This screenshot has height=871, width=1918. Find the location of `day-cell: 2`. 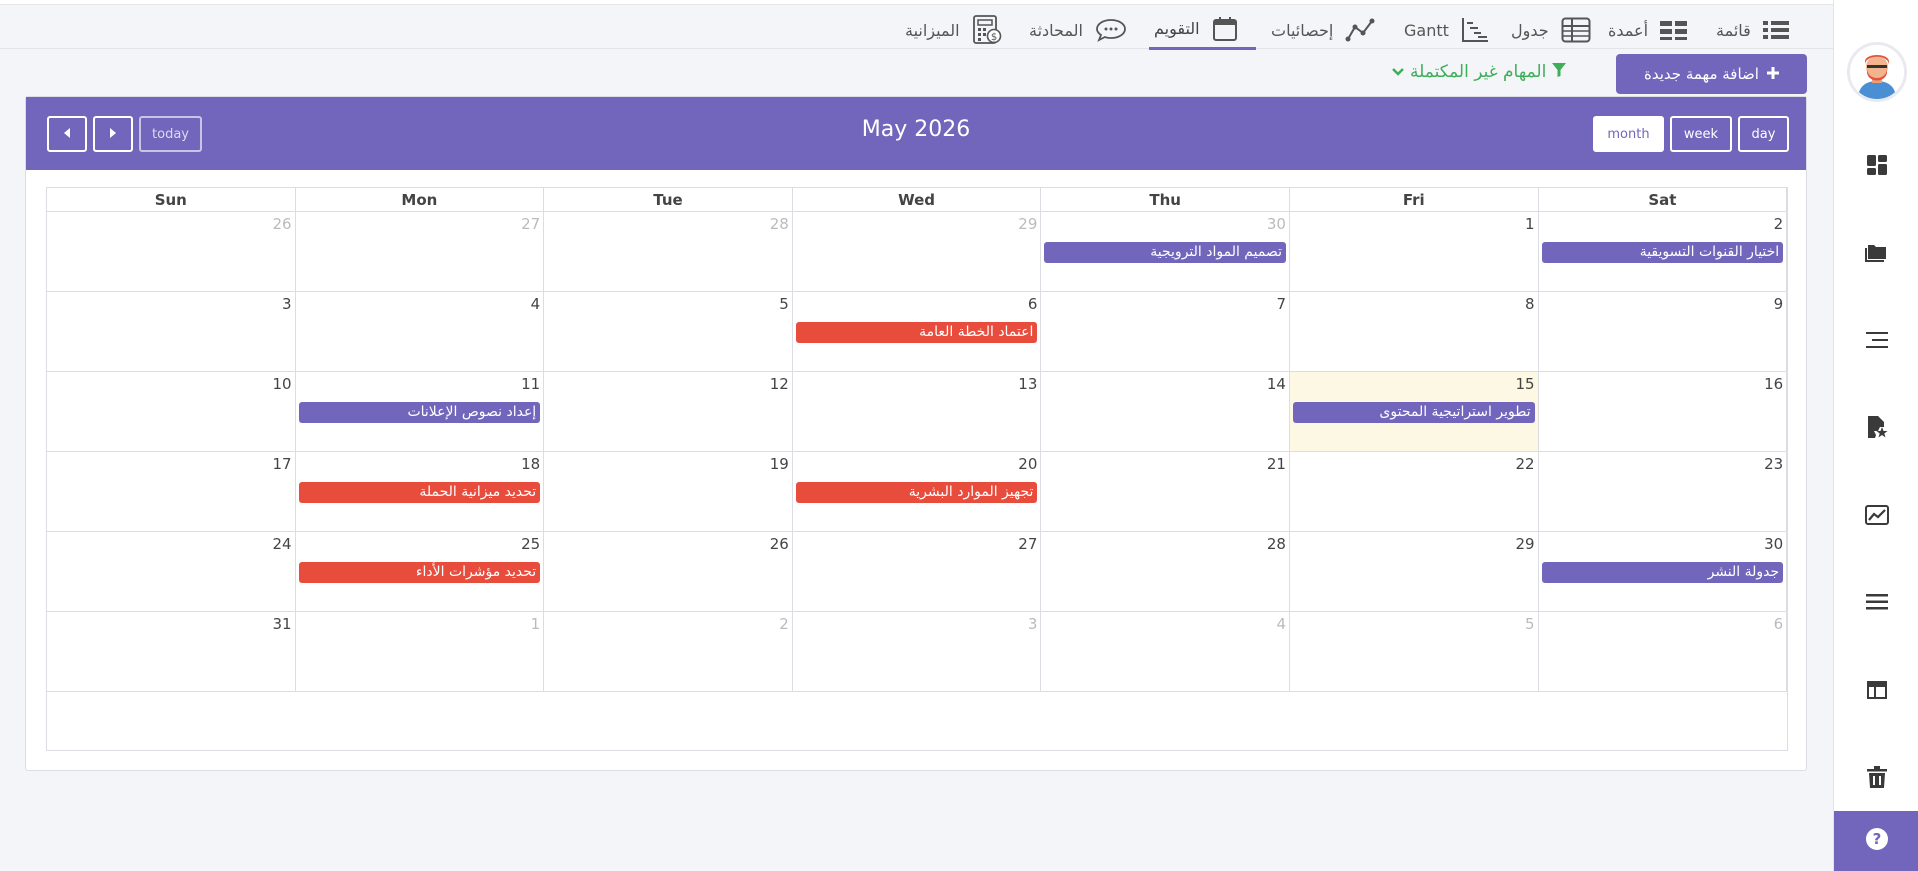

day-cell: 2 is located at coordinates (668, 652).